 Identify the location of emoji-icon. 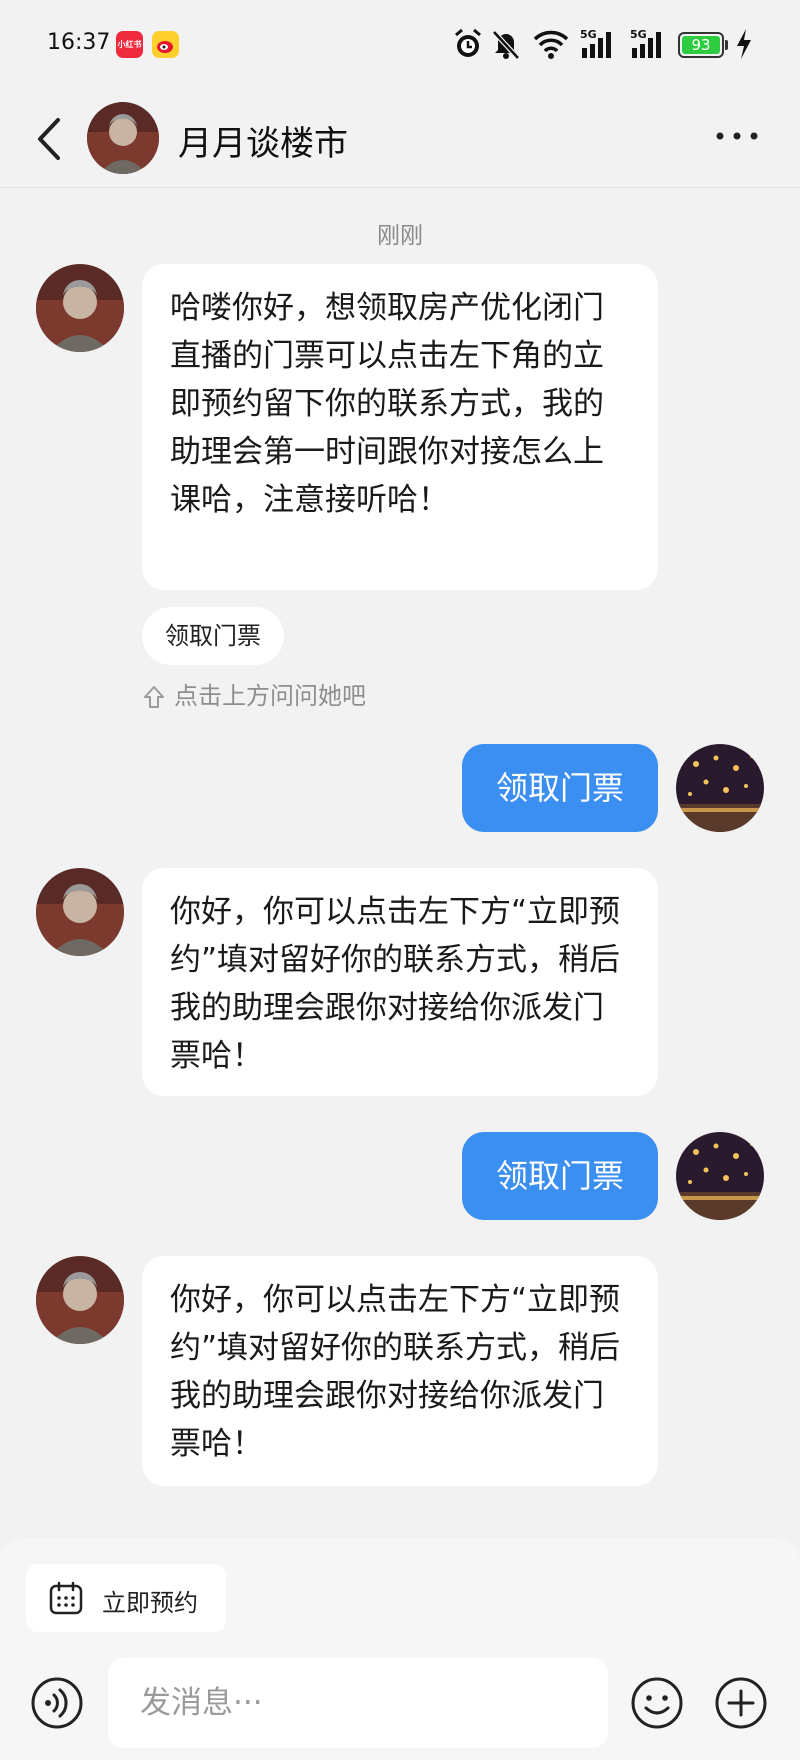
(657, 1703).